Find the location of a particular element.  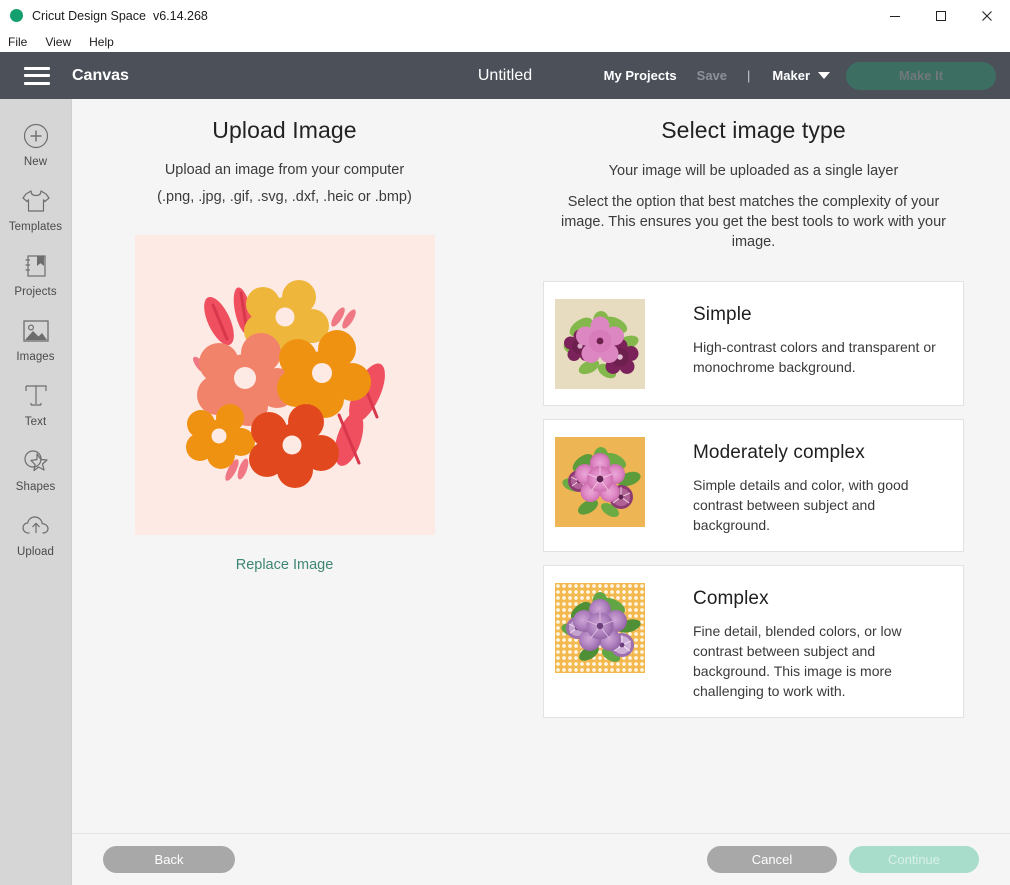

moderately-complex-flowers-thumbnail is located at coordinates (600, 482).